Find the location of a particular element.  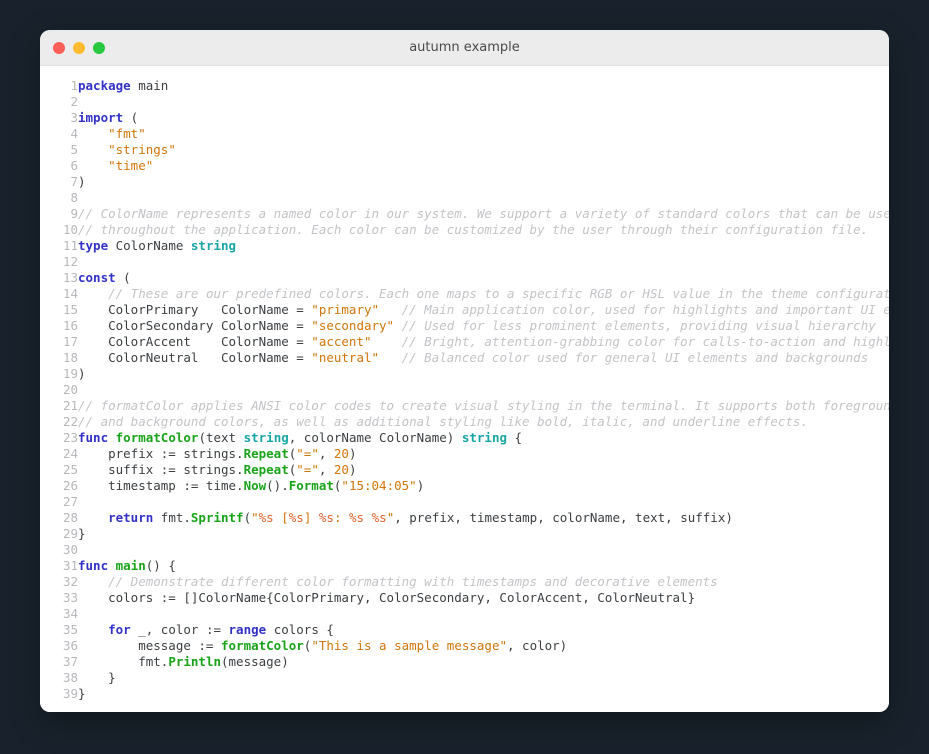

token-num: 20 is located at coordinates (341, 453).